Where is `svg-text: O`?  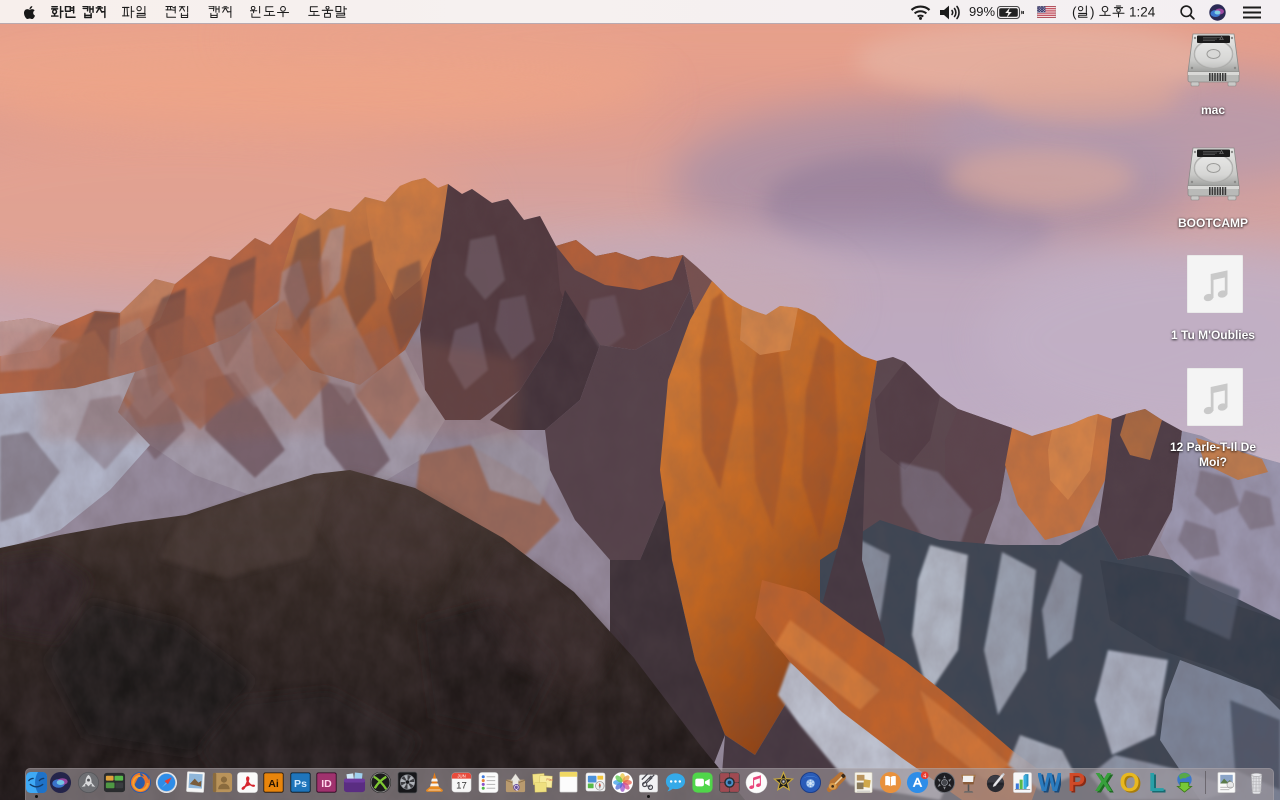
svg-text: O is located at coordinates (1129, 782).